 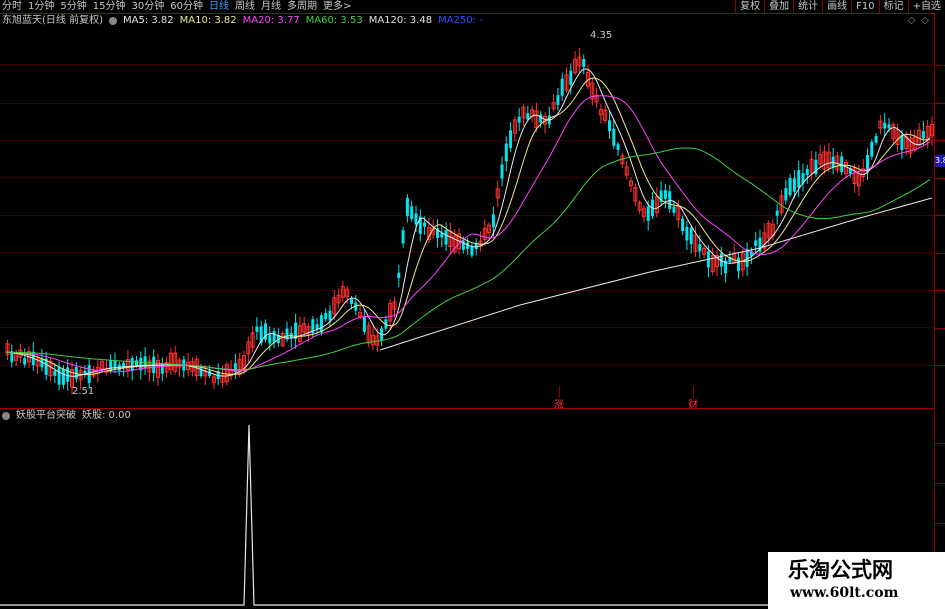 I want to click on watermark-logo: 乐淘公式网 www.60lt.com, so click(x=856, y=580).